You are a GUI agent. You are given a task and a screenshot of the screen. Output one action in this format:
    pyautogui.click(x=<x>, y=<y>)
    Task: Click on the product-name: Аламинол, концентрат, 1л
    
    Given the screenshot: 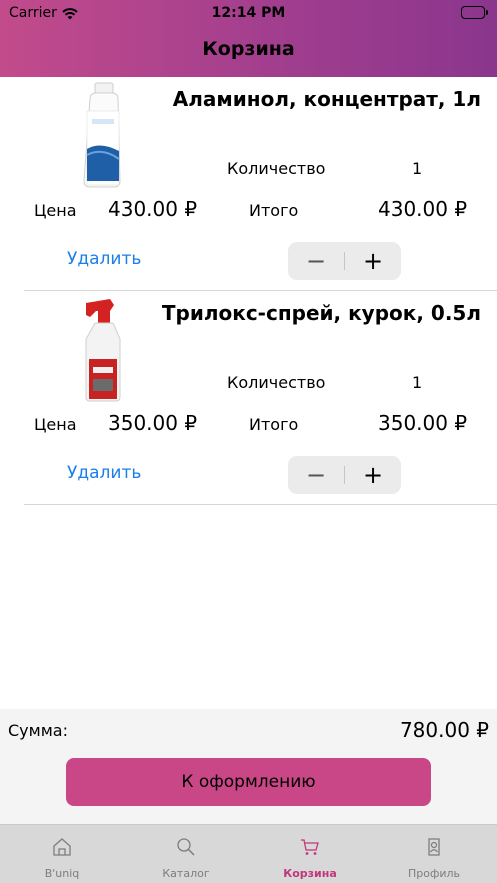 What is the action you would take?
    pyautogui.click(x=326, y=99)
    